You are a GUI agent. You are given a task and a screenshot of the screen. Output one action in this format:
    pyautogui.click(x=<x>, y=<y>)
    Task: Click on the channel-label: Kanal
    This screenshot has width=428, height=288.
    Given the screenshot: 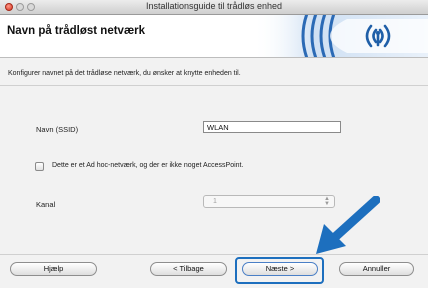 What is the action you would take?
    pyautogui.click(x=46, y=204)
    